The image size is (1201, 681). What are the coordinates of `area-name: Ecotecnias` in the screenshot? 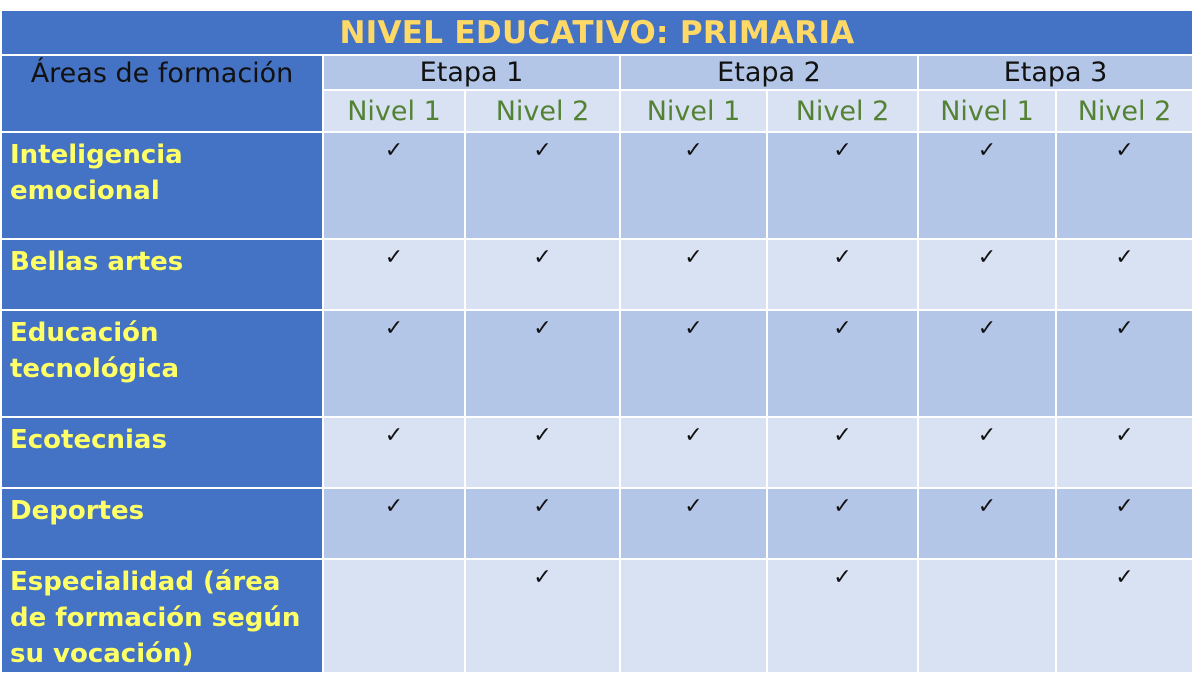 It's located at (162, 452).